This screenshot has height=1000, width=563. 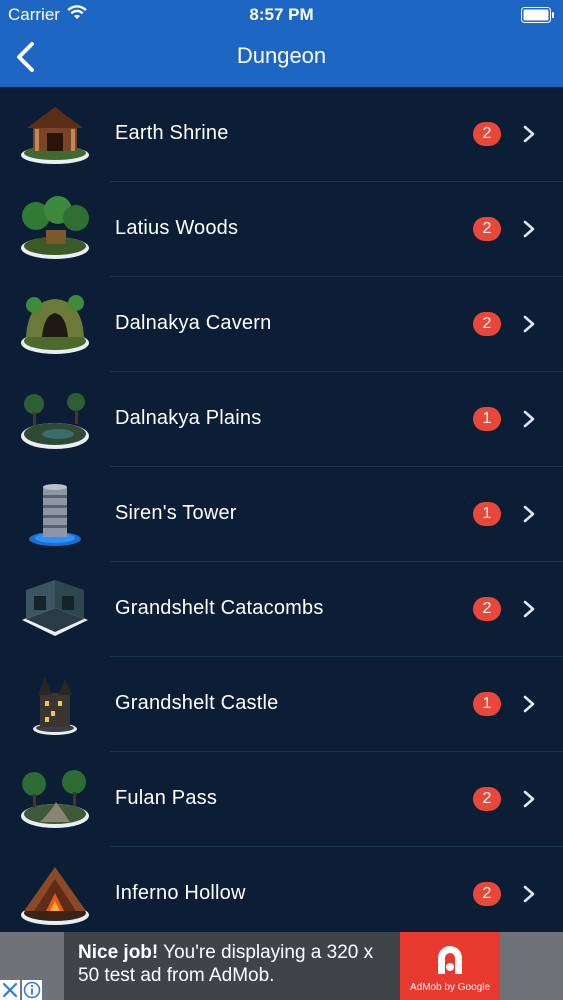 What do you see at coordinates (55, 227) in the screenshot?
I see `woods-icon` at bounding box center [55, 227].